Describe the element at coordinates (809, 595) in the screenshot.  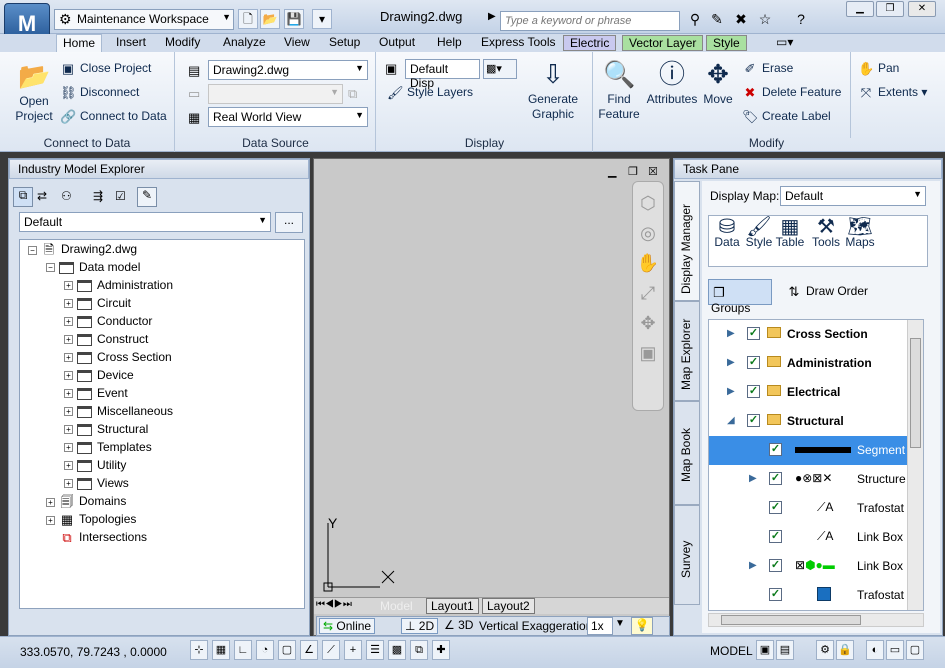
I see `layer-row: ✓ Trafostat` at that location.